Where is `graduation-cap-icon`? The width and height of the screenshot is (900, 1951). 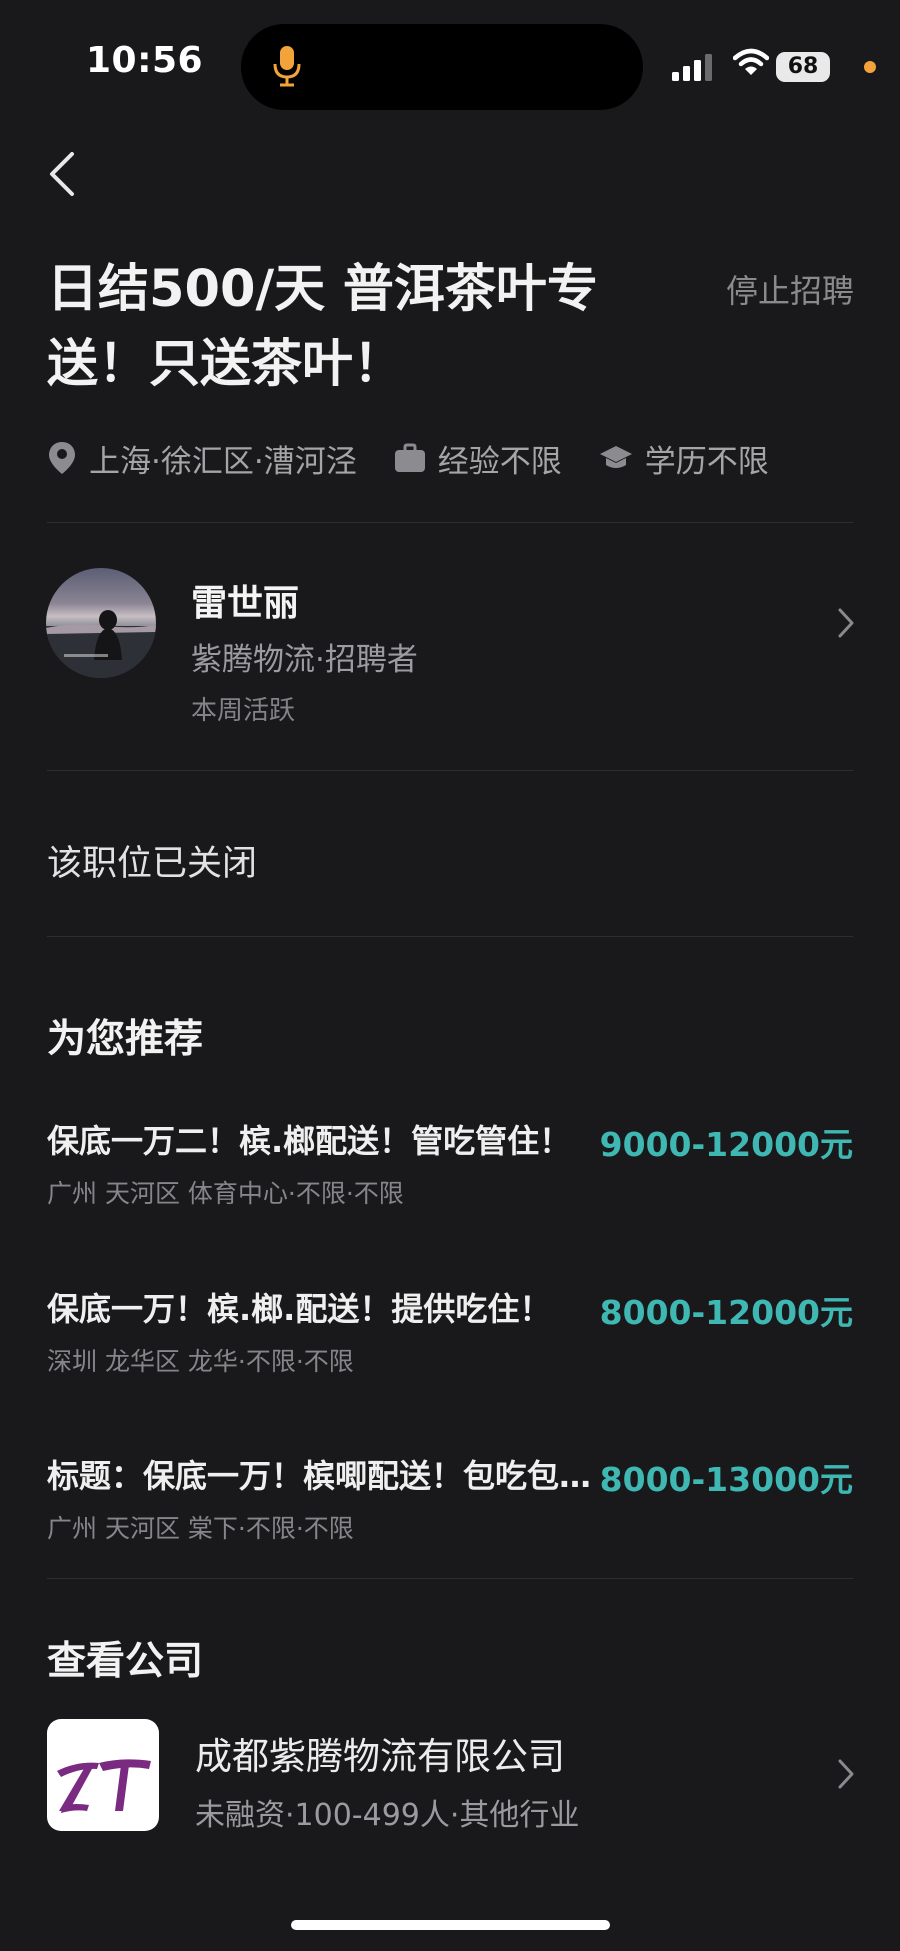
graduation-cap-icon is located at coordinates (615, 457).